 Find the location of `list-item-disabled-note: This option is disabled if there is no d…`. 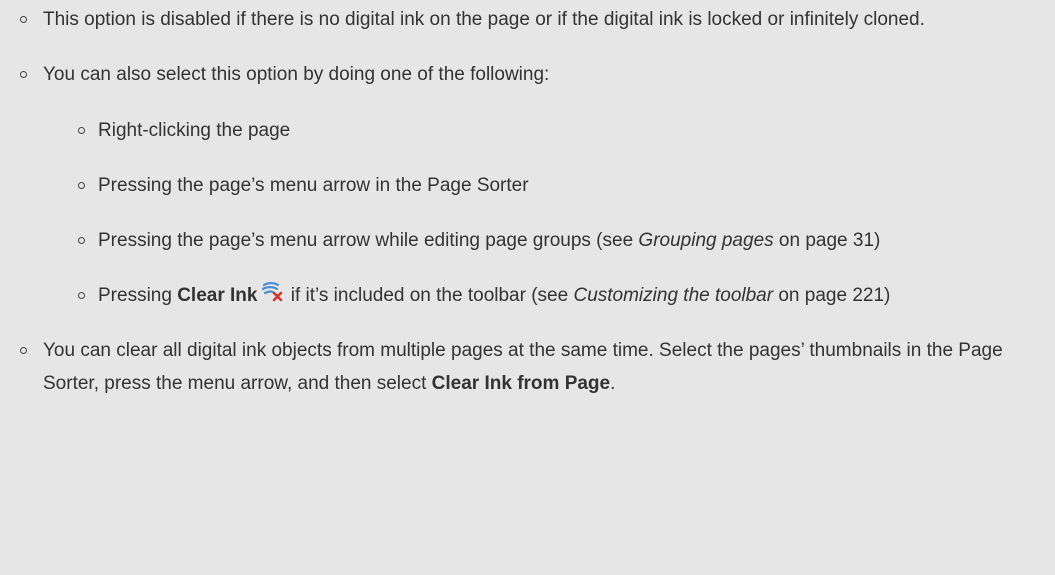

list-item-disabled-note: This option is disabled if there is no d… is located at coordinates (520, 19).